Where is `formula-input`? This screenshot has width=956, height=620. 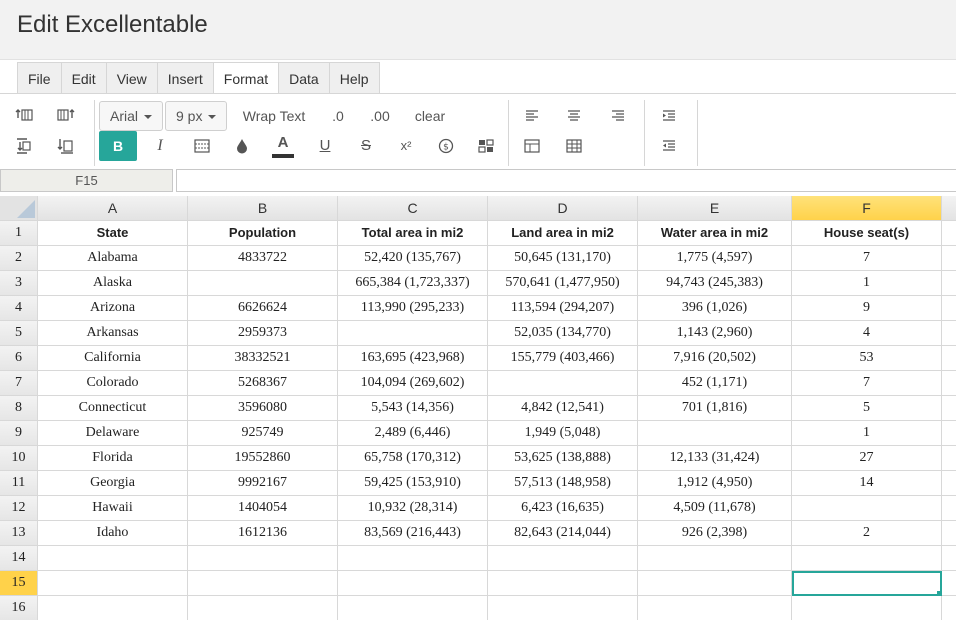 formula-input is located at coordinates (566, 180).